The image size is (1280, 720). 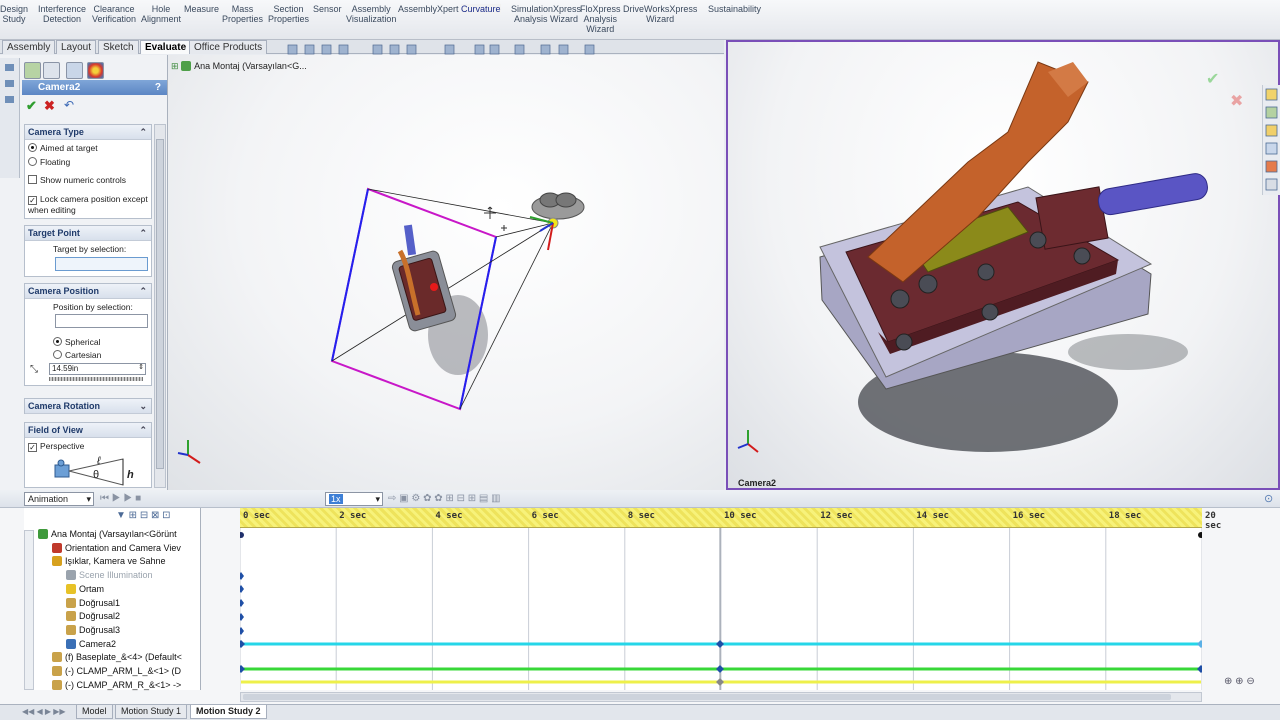 What do you see at coordinates (49, 106) in the screenshot?
I see `cancel-x-icon: ✖` at bounding box center [49, 106].